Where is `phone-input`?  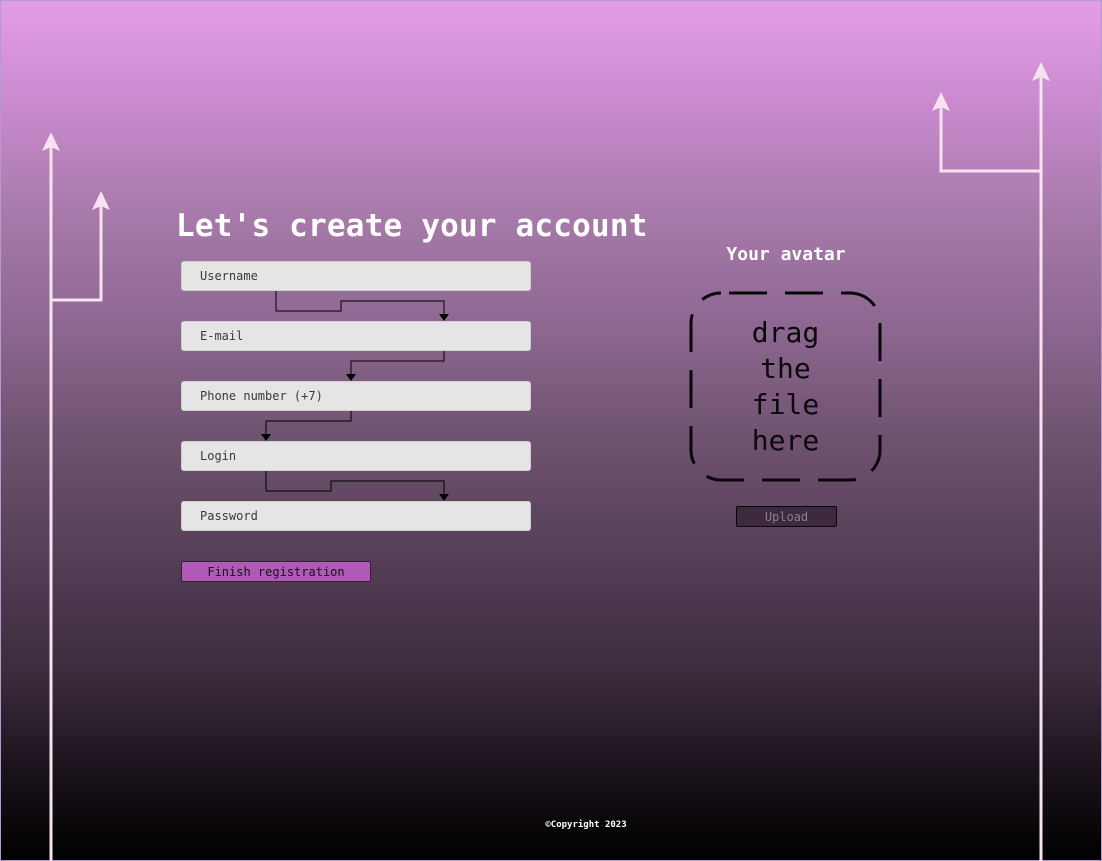 phone-input is located at coordinates (356, 396).